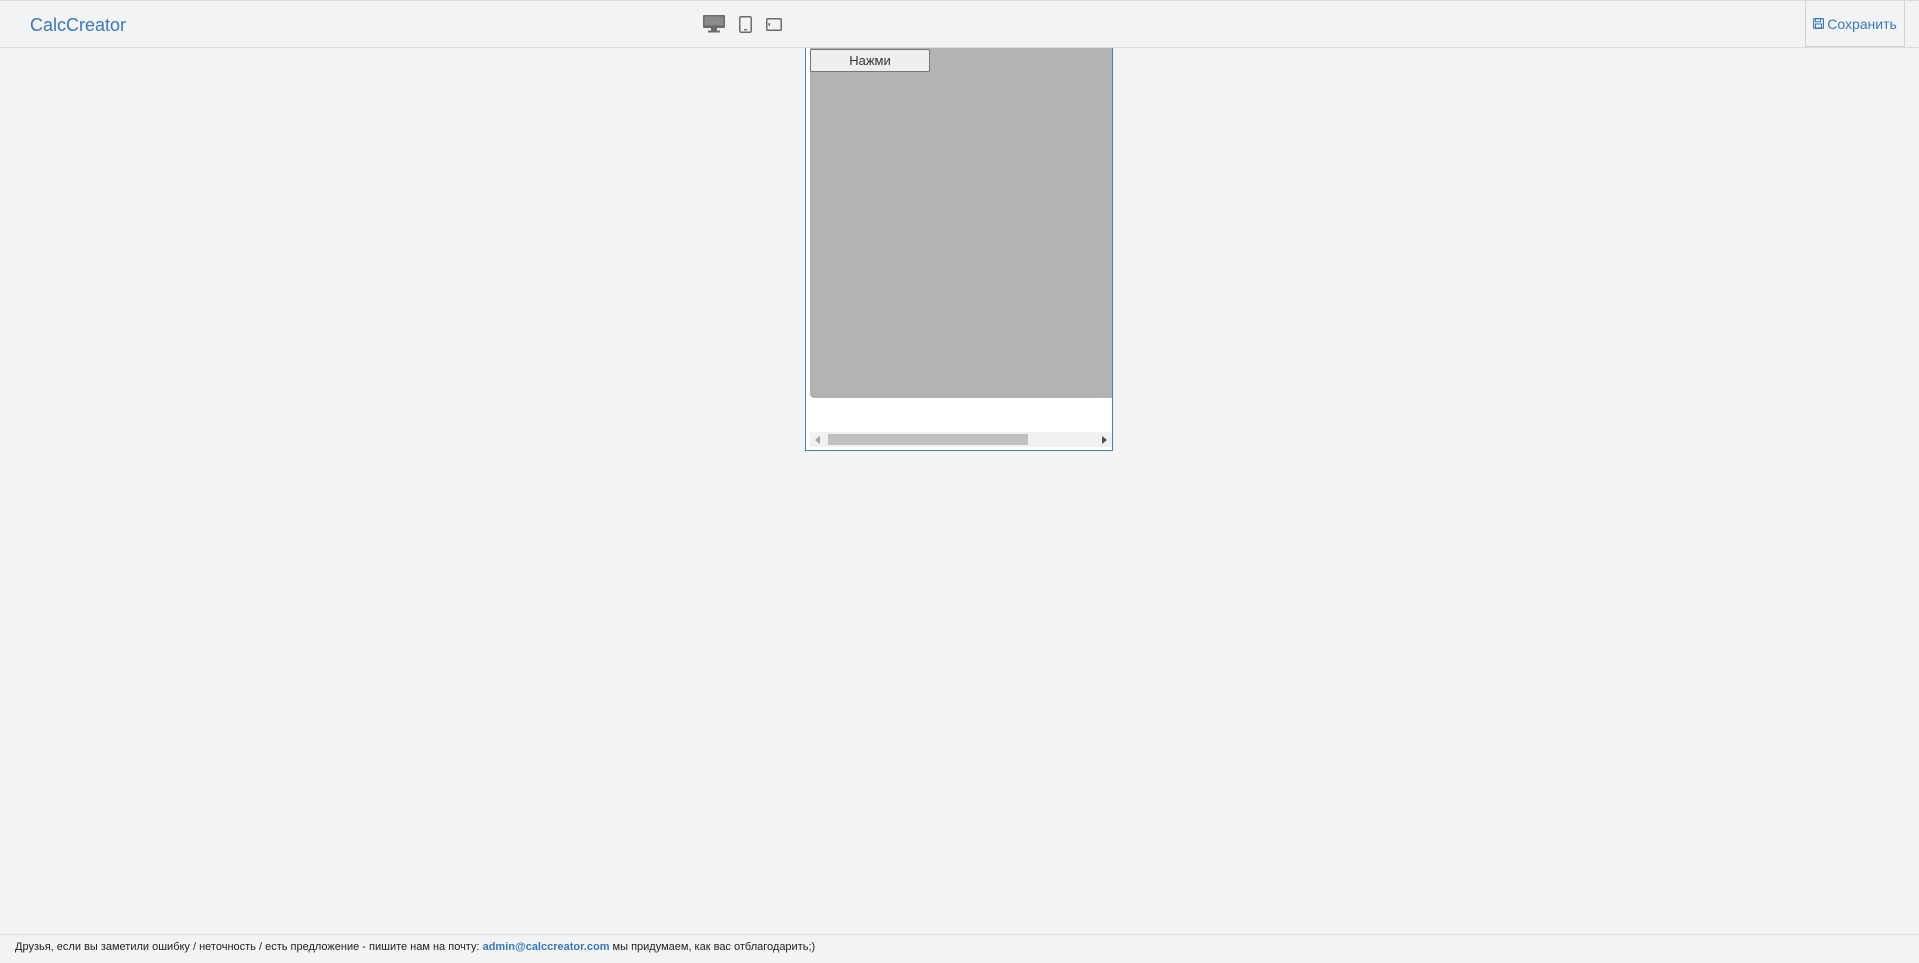 The height and width of the screenshot is (963, 1919). Describe the element at coordinates (928, 439) in the screenshot. I see `scrollbar-thumb` at that location.